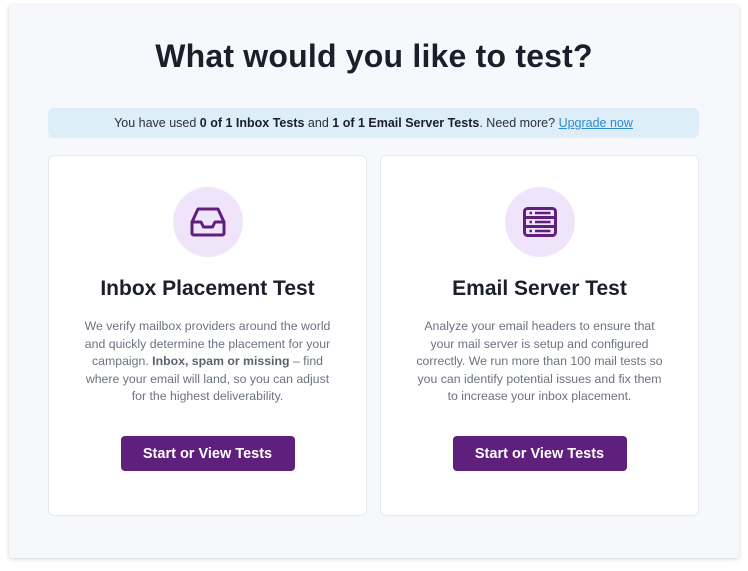  I want to click on server-stack-icon, so click(539, 222).